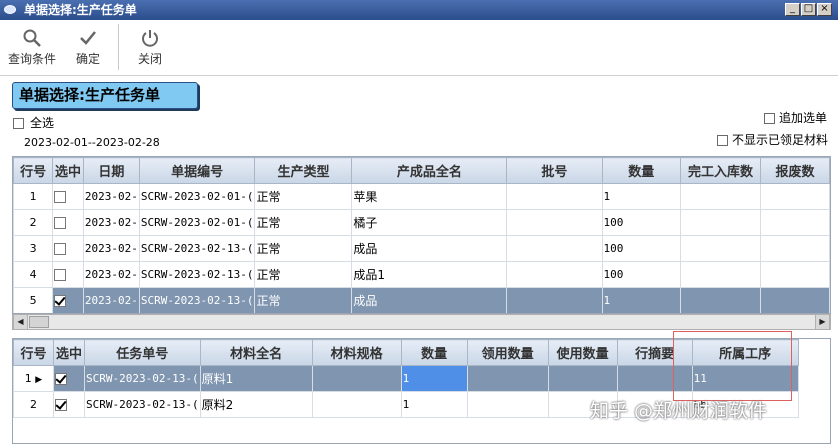 The width and height of the screenshot is (838, 444). What do you see at coordinates (197, 170) in the screenshot?
I see `col-header: 单据编号` at bounding box center [197, 170].